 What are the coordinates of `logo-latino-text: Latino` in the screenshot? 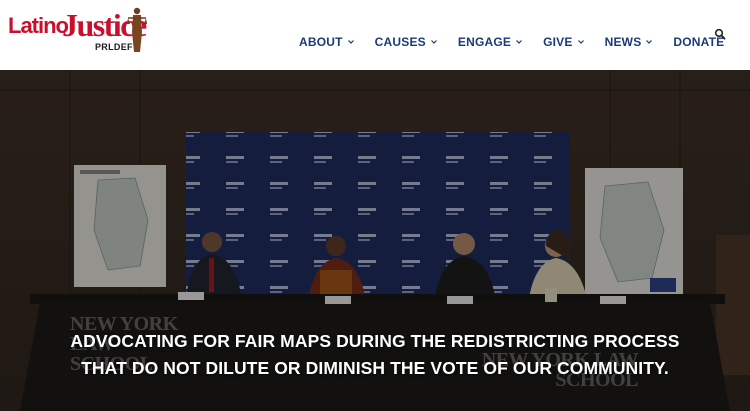 It's located at (38, 25).